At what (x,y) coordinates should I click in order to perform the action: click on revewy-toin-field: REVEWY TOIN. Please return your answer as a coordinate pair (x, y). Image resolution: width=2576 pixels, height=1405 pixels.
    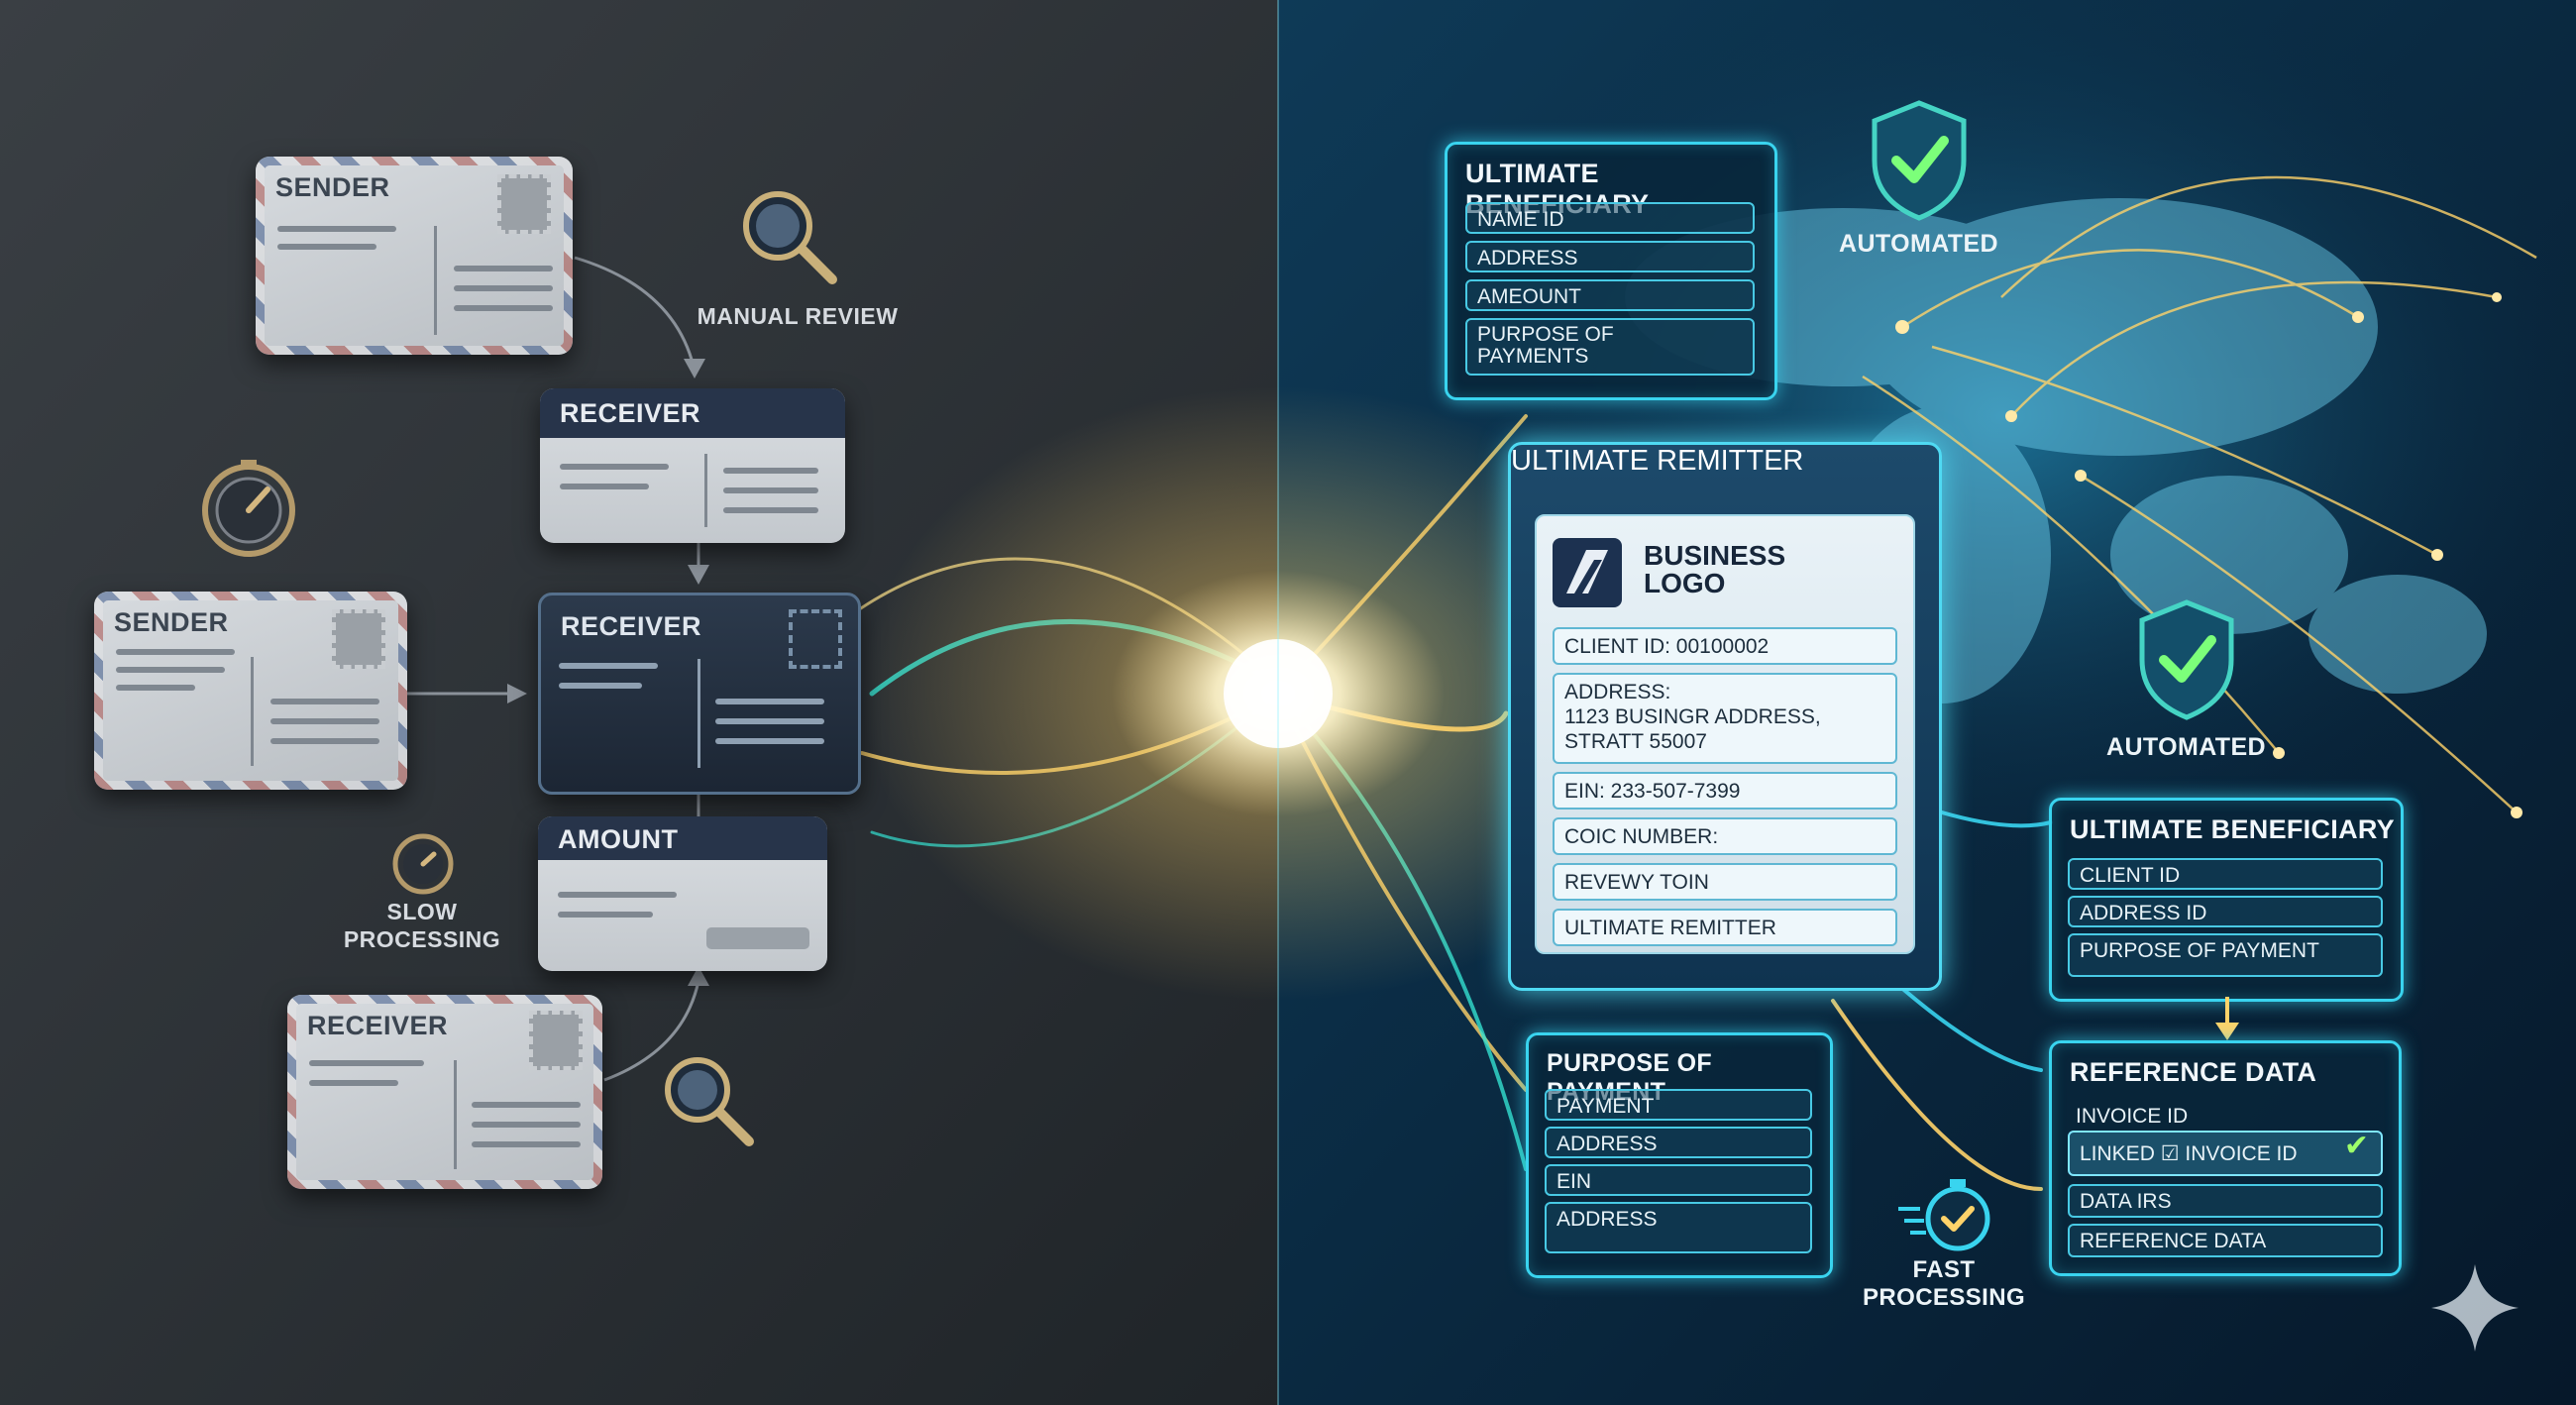
    Looking at the image, I should click on (1725, 882).